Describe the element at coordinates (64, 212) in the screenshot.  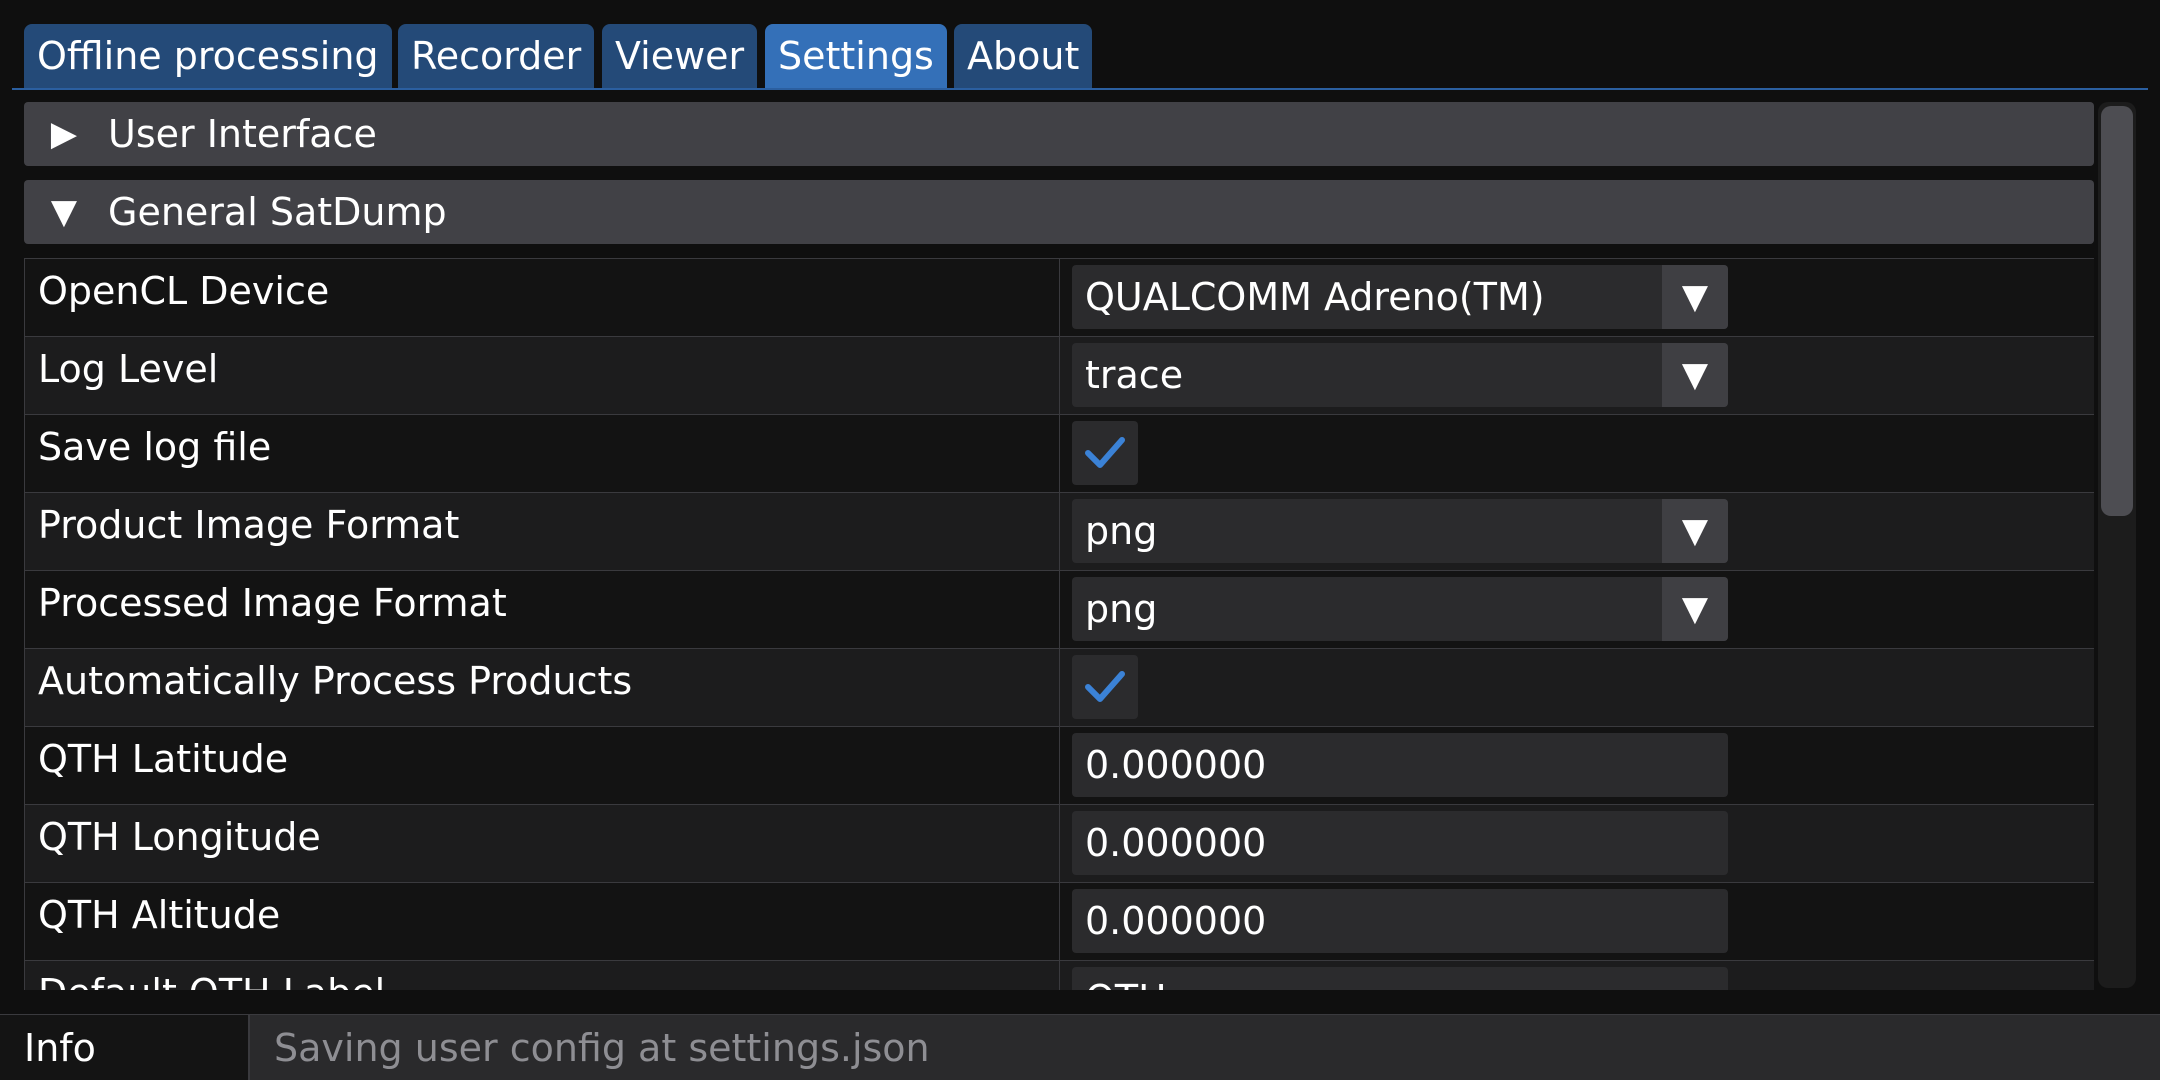
I see `triangle-down-icon: ▼` at that location.